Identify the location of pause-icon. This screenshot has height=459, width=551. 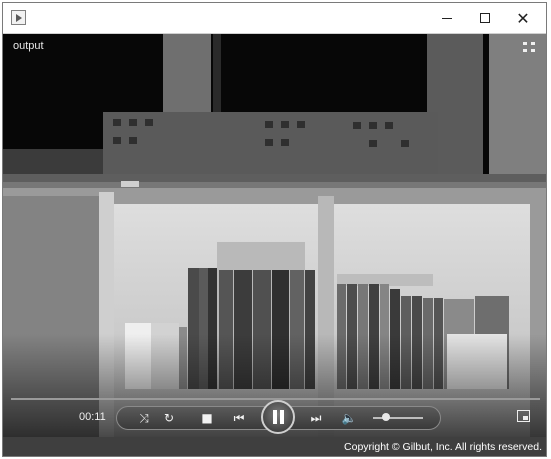
(278, 417).